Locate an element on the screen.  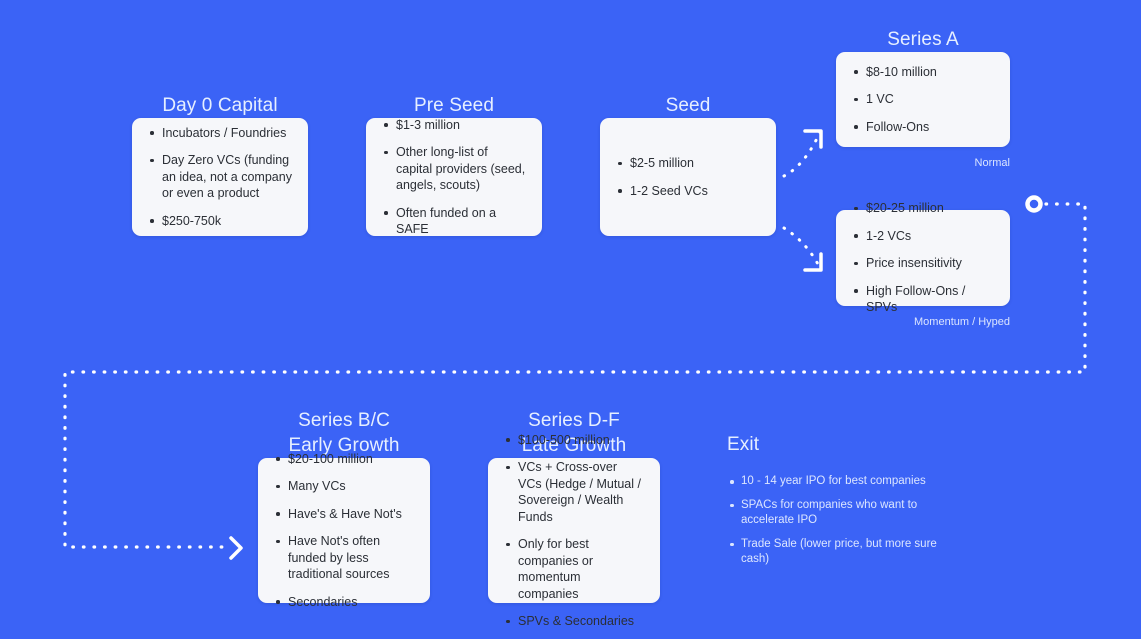
list-item: 10 - 14 year IPO for best companies is located at coordinates (834, 482).